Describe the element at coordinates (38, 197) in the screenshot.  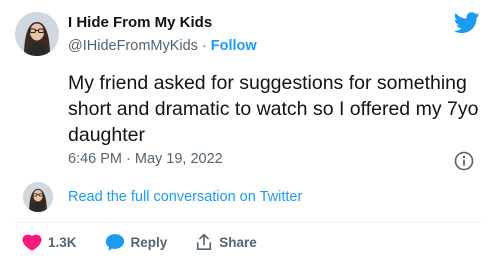
I see `conversation-avatar` at that location.